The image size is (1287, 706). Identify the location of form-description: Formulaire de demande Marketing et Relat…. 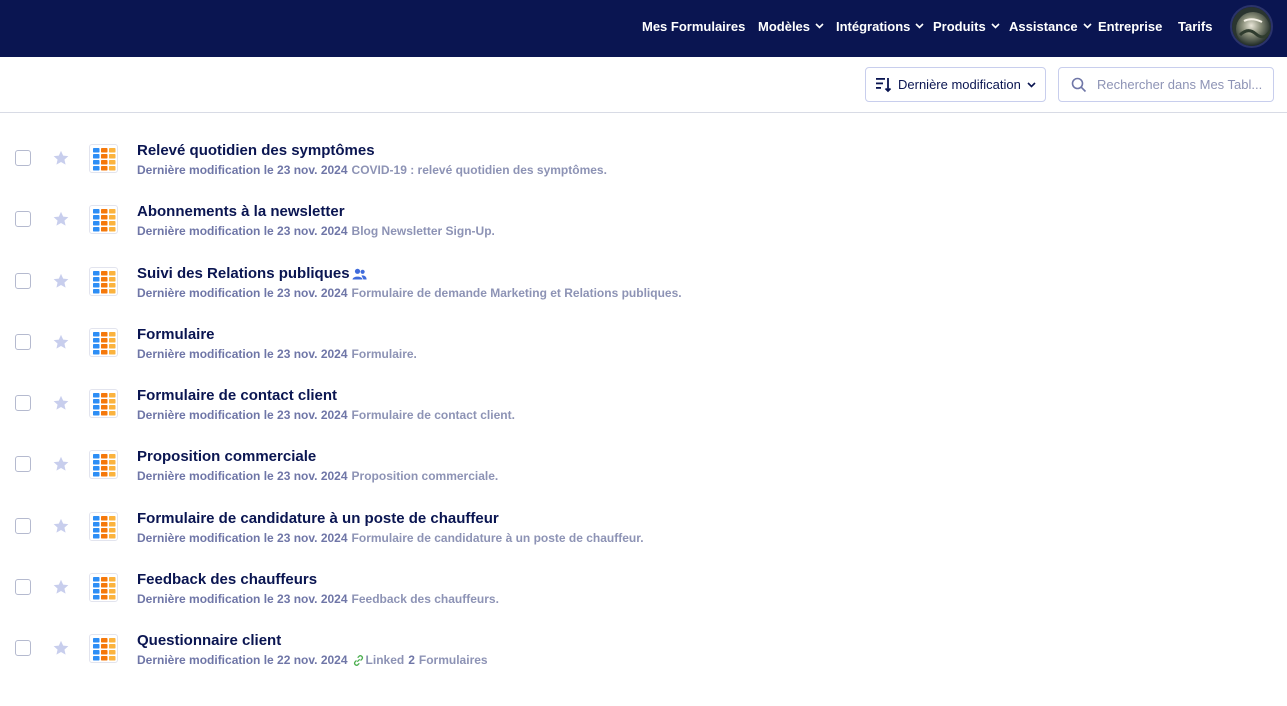
(516, 293).